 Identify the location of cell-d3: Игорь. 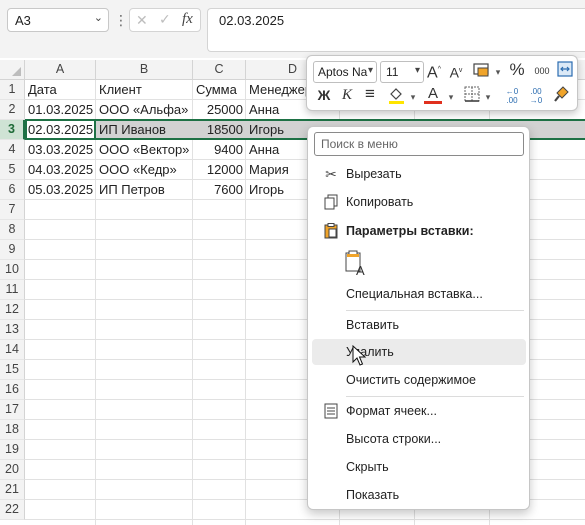
(277, 130).